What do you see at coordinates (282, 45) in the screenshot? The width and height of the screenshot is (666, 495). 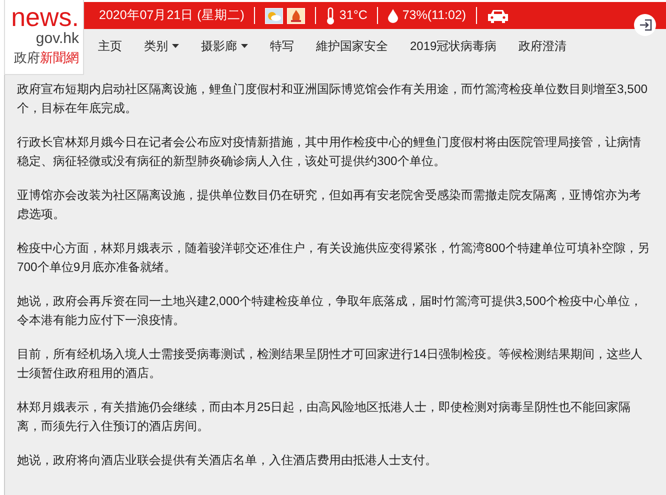 I see `nav-link: 特写` at bounding box center [282, 45].